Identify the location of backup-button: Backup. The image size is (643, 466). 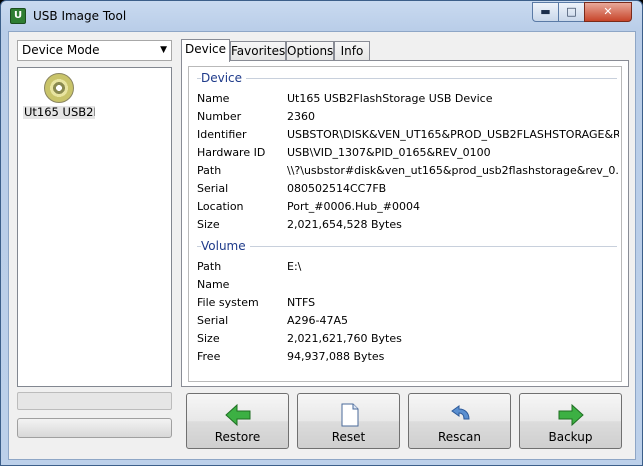
(570, 421).